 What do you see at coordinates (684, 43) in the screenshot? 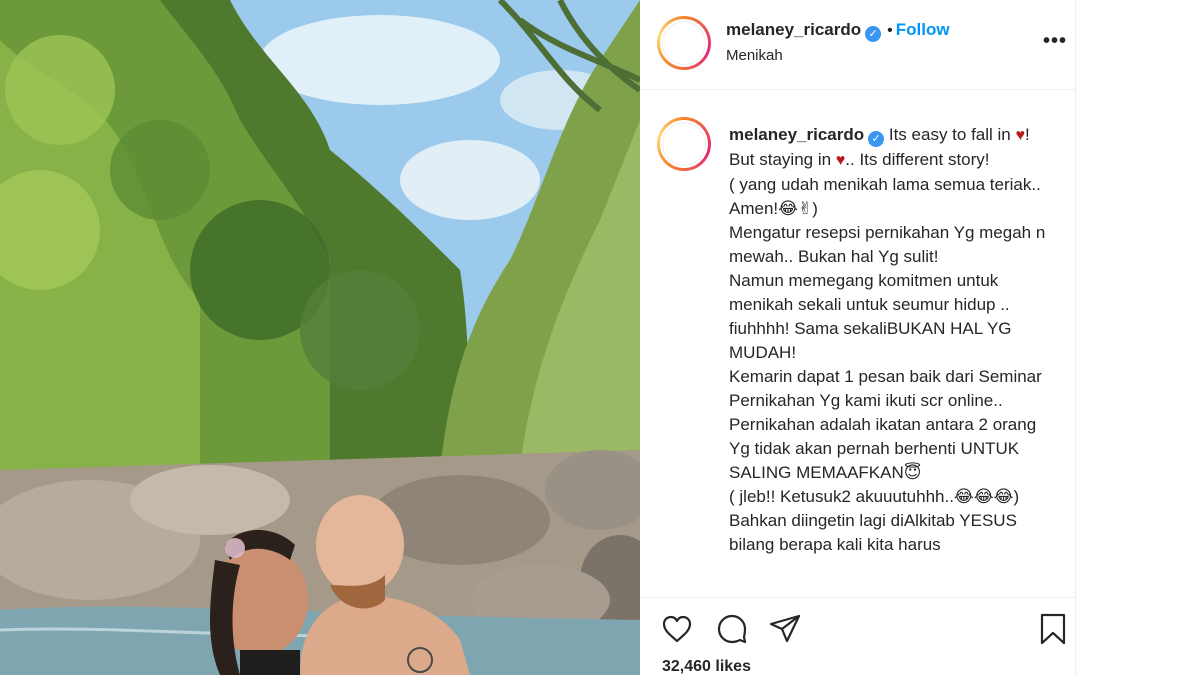
I see `author-avatar` at bounding box center [684, 43].